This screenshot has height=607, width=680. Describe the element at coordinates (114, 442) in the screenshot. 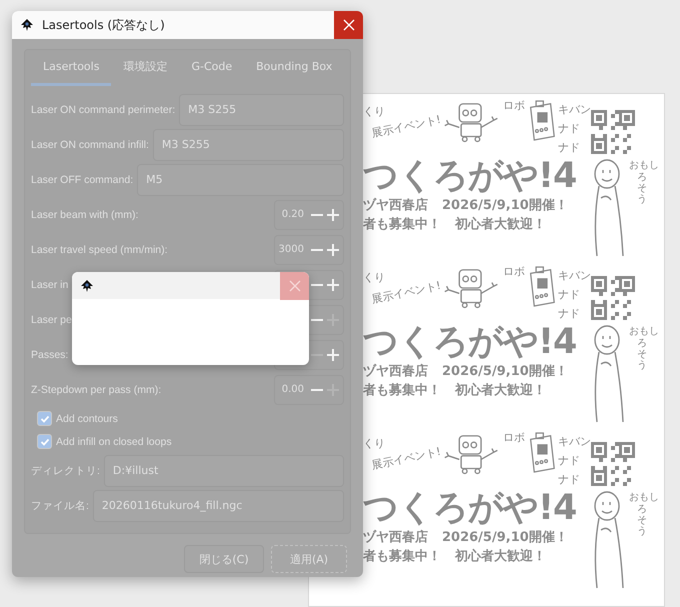

I see `checkbox-label: Add infill on closed loops` at that location.